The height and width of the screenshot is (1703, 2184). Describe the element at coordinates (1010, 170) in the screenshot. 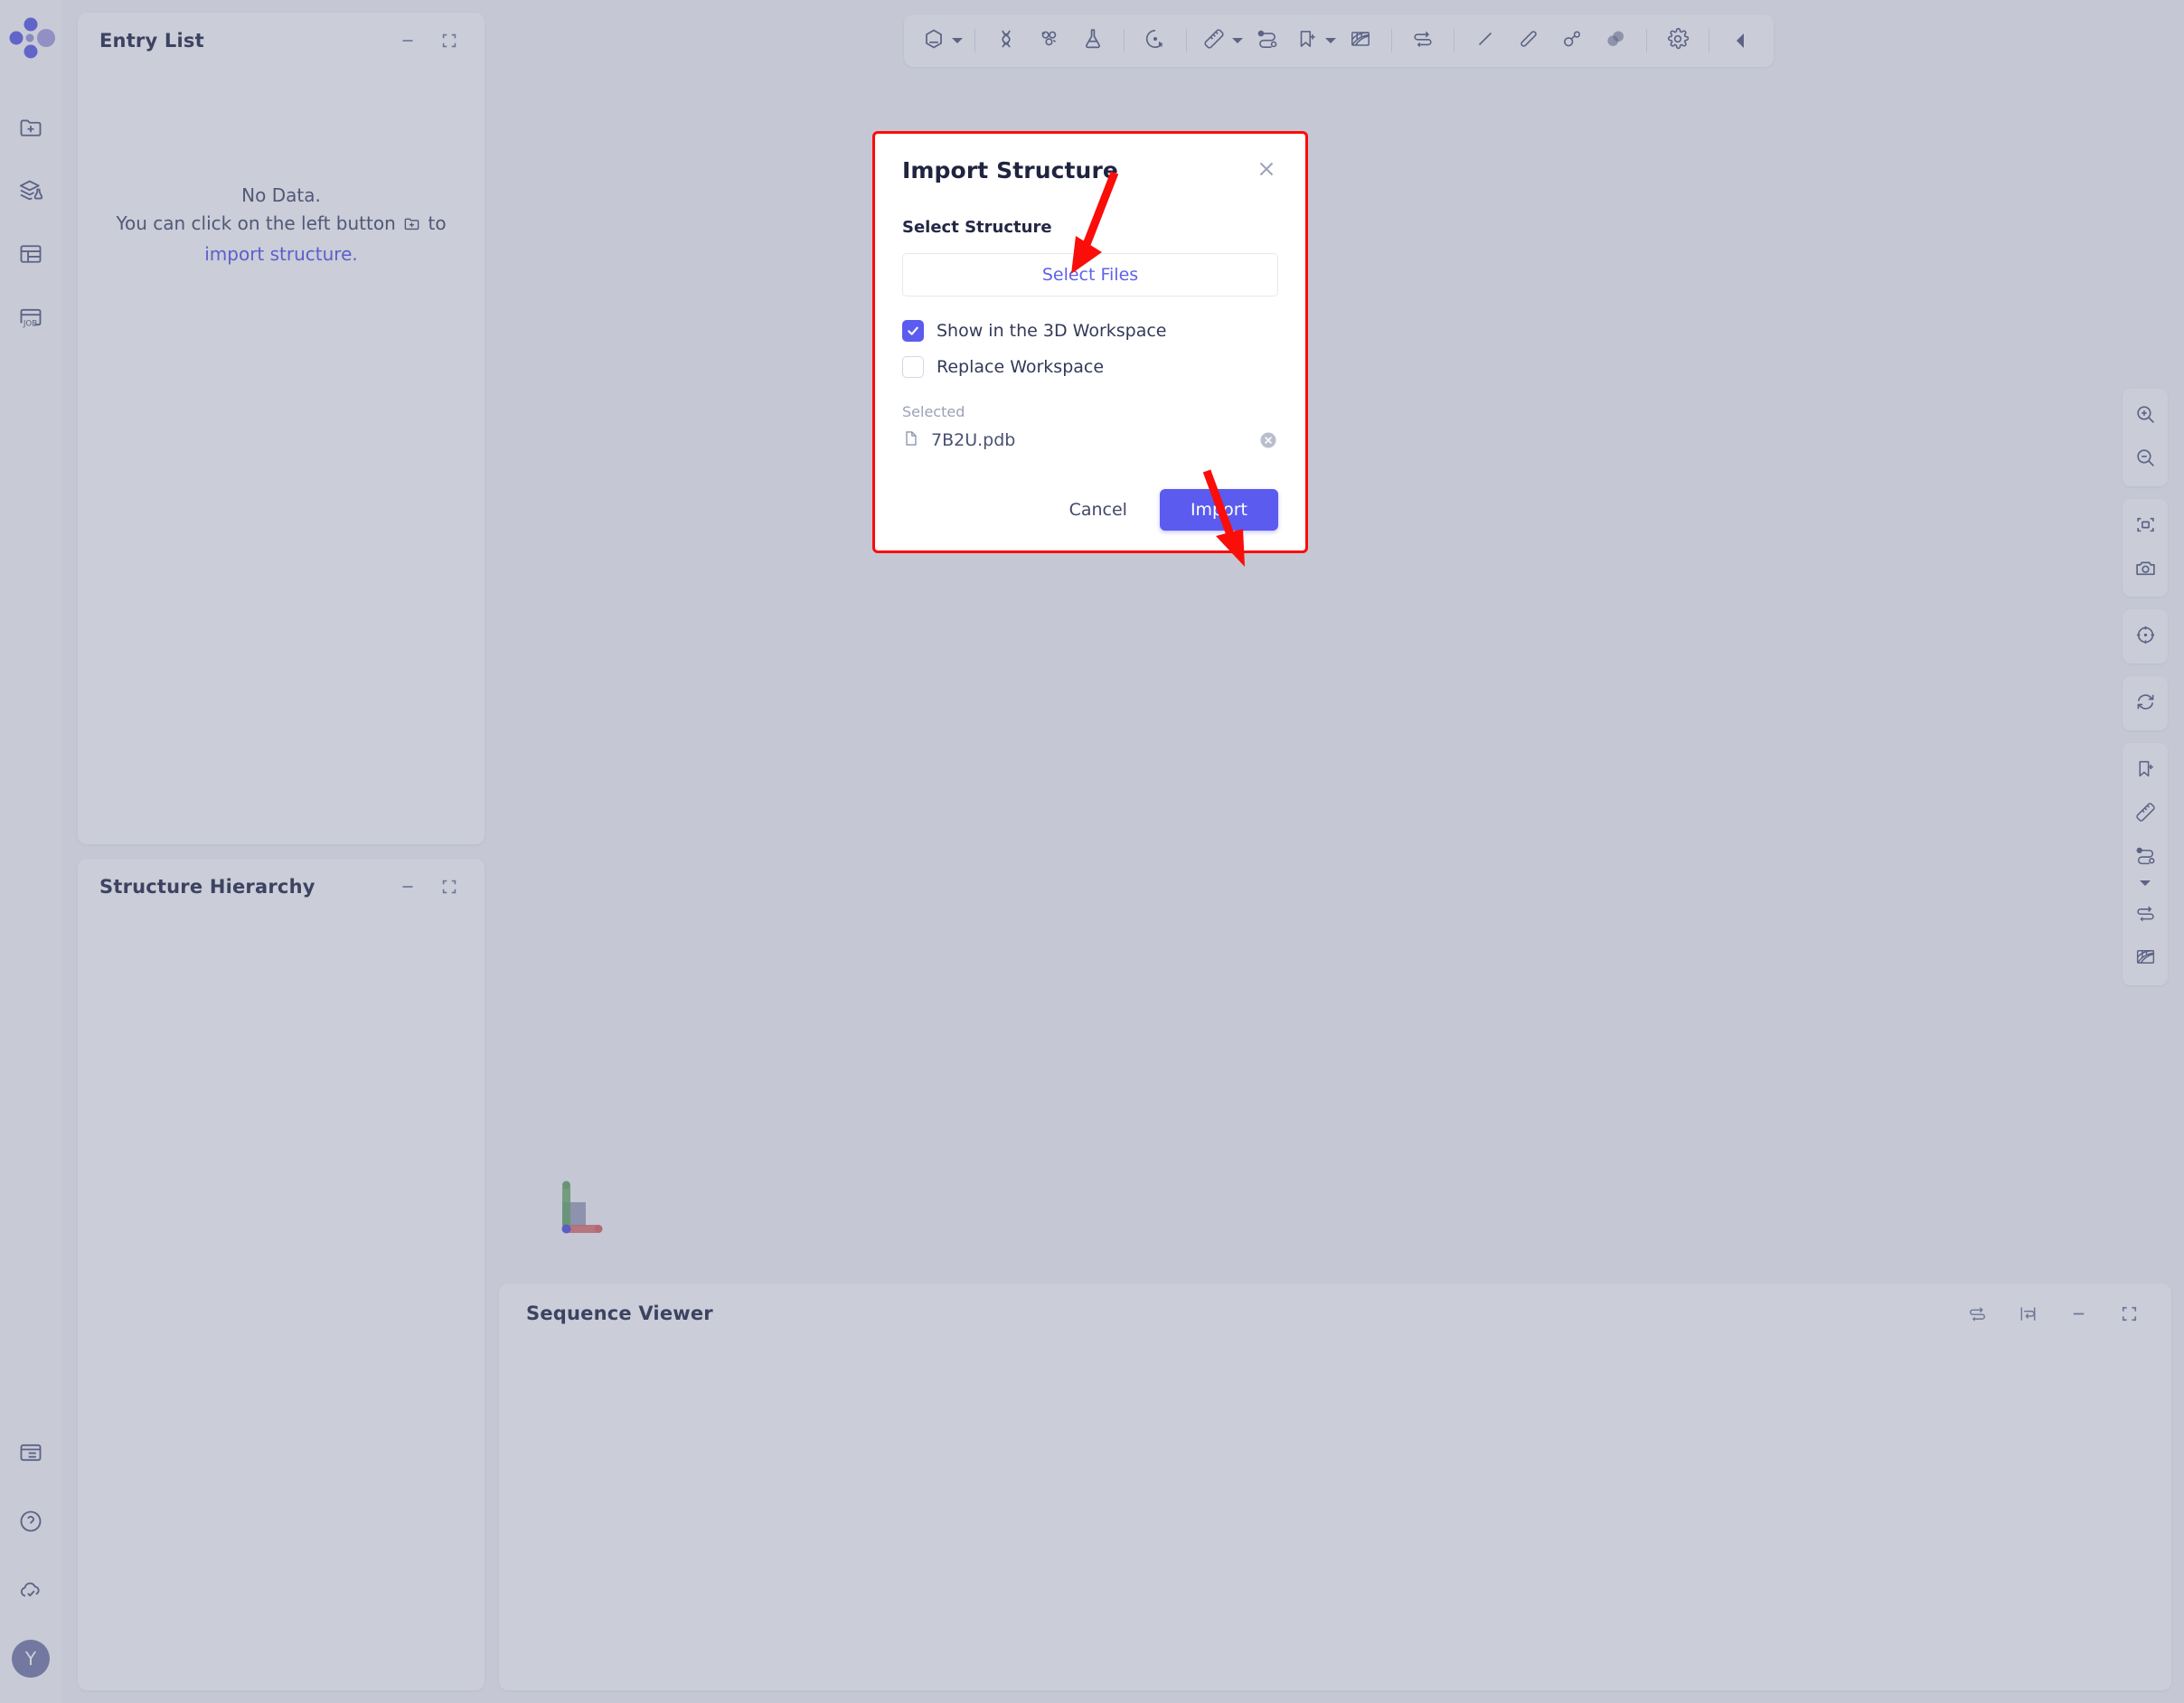

I see `dialog-title: Import Structure` at that location.